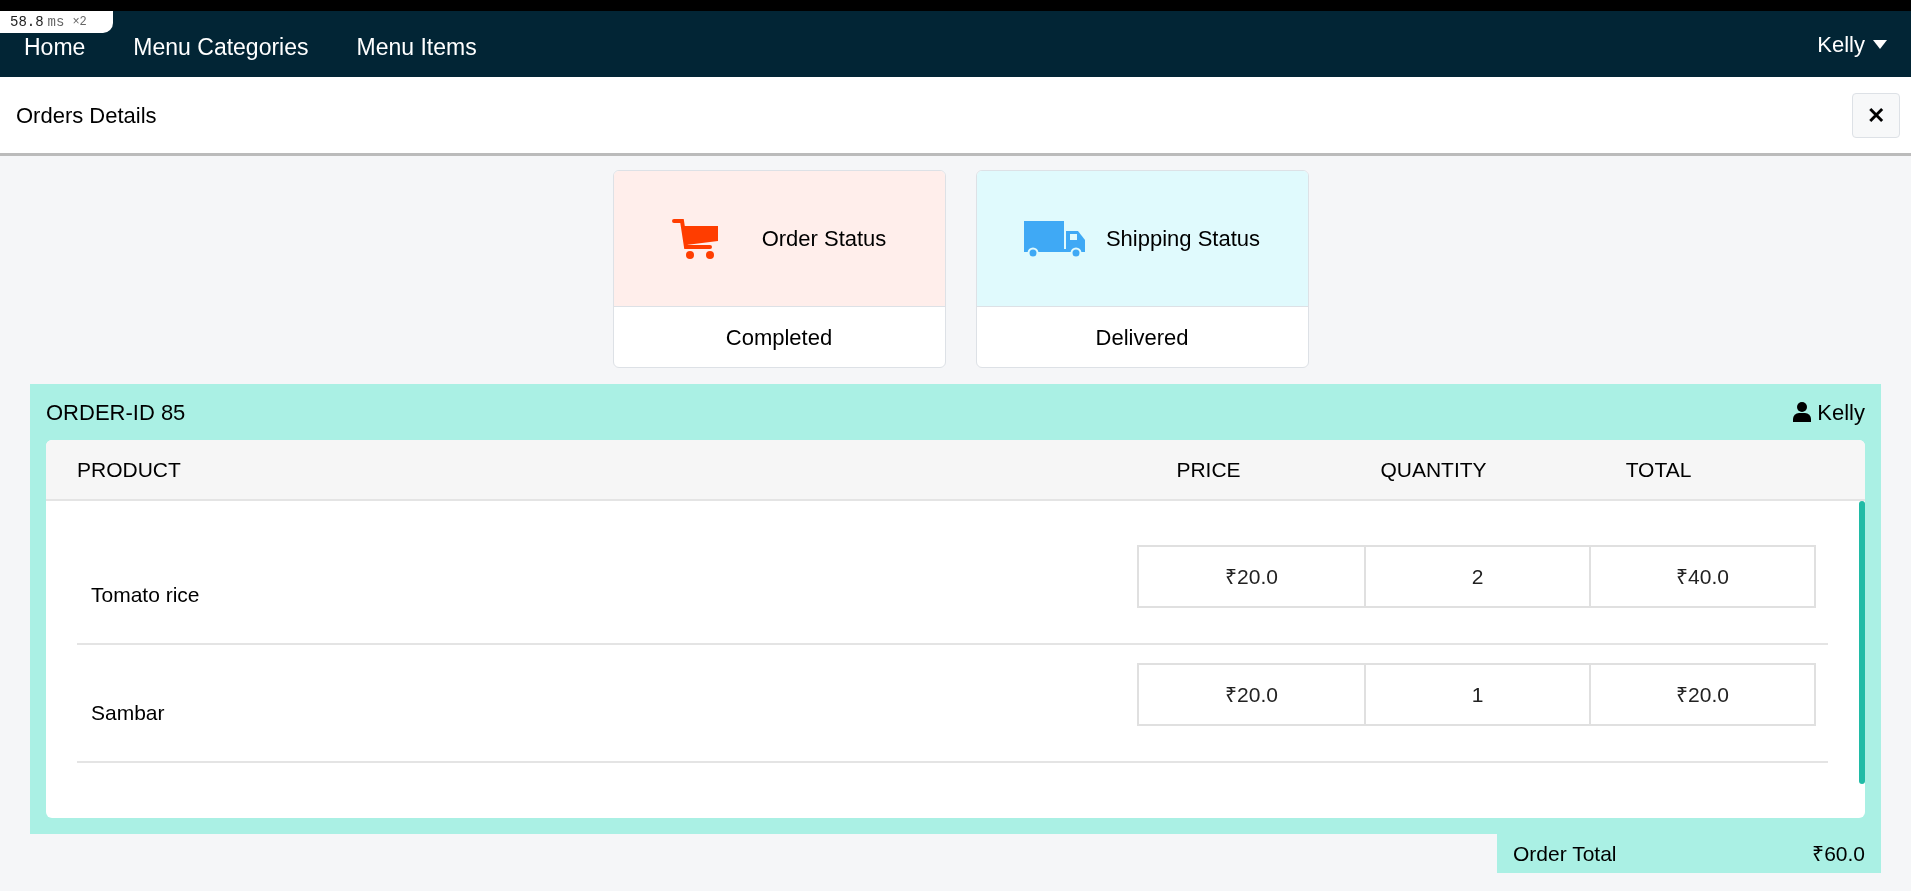  Describe the element at coordinates (1838, 853) in the screenshot. I see `order-total-value: ₹60.0` at that location.